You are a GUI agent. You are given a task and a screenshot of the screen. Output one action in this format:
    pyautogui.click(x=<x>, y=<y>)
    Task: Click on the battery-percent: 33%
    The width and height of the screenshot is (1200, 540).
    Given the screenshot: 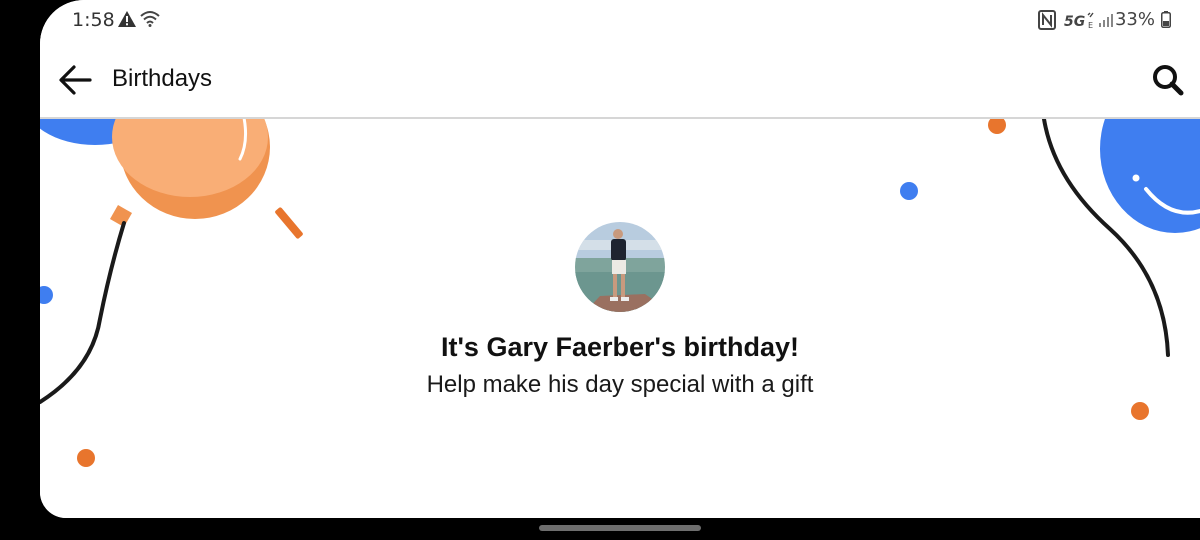 What is the action you would take?
    pyautogui.click(x=1134, y=19)
    